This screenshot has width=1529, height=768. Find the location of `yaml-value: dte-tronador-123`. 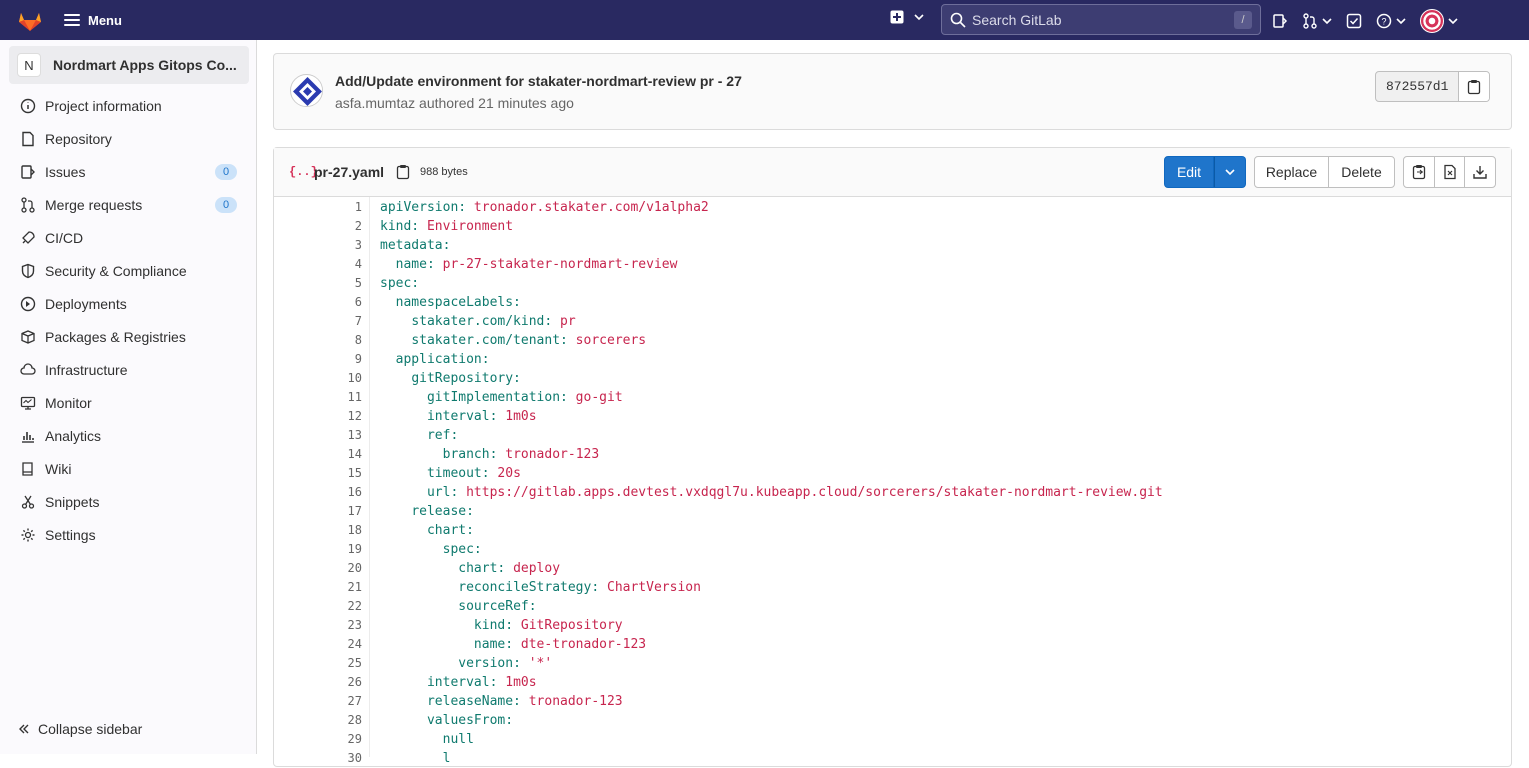

yaml-value: dte-tronador-123 is located at coordinates (580, 644).